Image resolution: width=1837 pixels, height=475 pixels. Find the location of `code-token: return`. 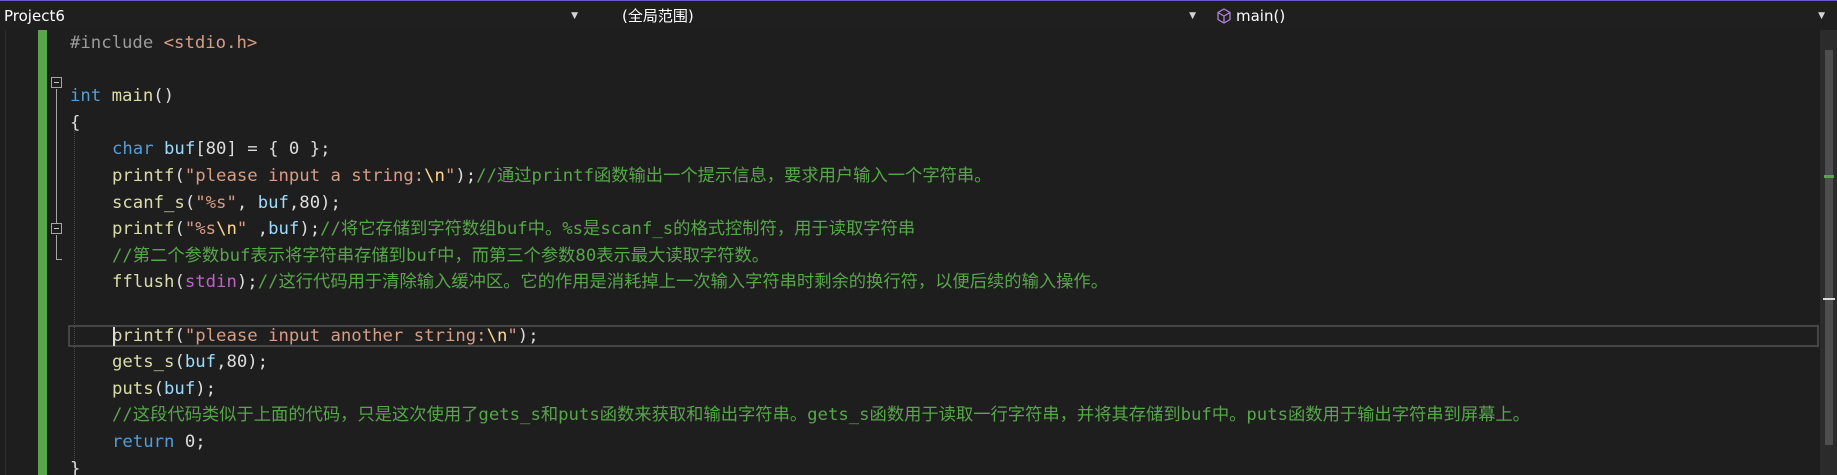

code-token: return is located at coordinates (143, 441).